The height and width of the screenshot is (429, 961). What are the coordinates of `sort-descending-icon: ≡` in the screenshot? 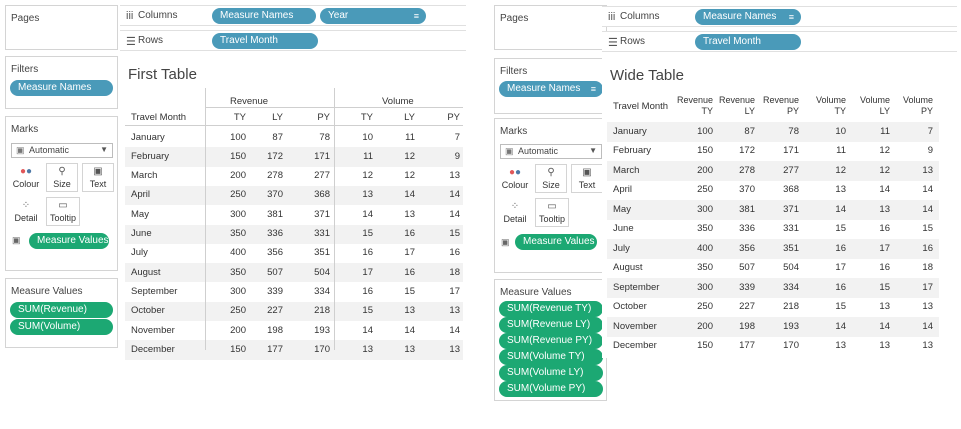 It's located at (791, 17).